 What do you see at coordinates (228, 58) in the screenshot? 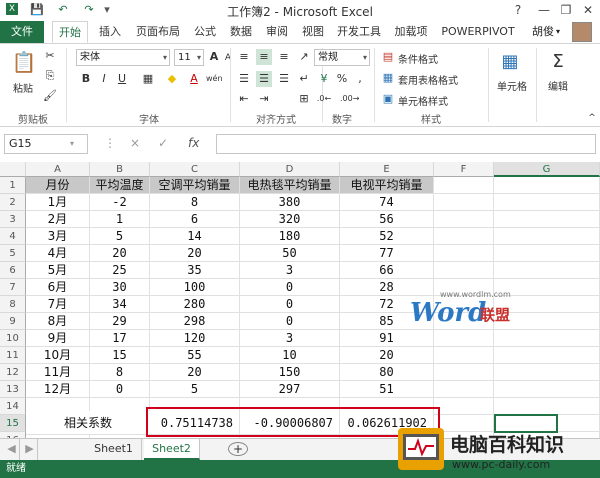
I see `shrink-font-icon: A` at bounding box center [228, 58].